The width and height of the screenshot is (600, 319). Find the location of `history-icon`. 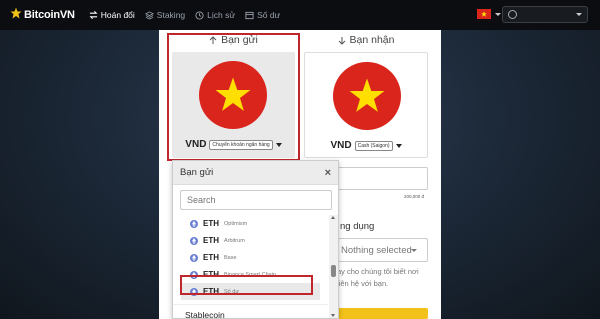

history-icon is located at coordinates (199, 15).